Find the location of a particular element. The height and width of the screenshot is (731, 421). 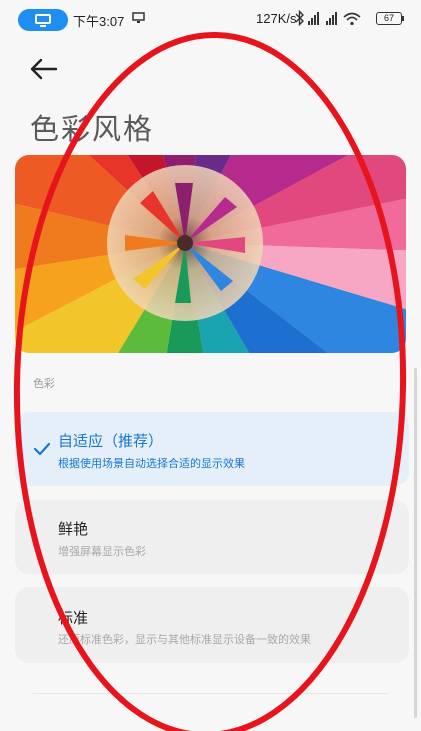

option-adaptive: 自适应（推荐） 根据使用场景自动选择合适的显示效果 is located at coordinates (212, 449).